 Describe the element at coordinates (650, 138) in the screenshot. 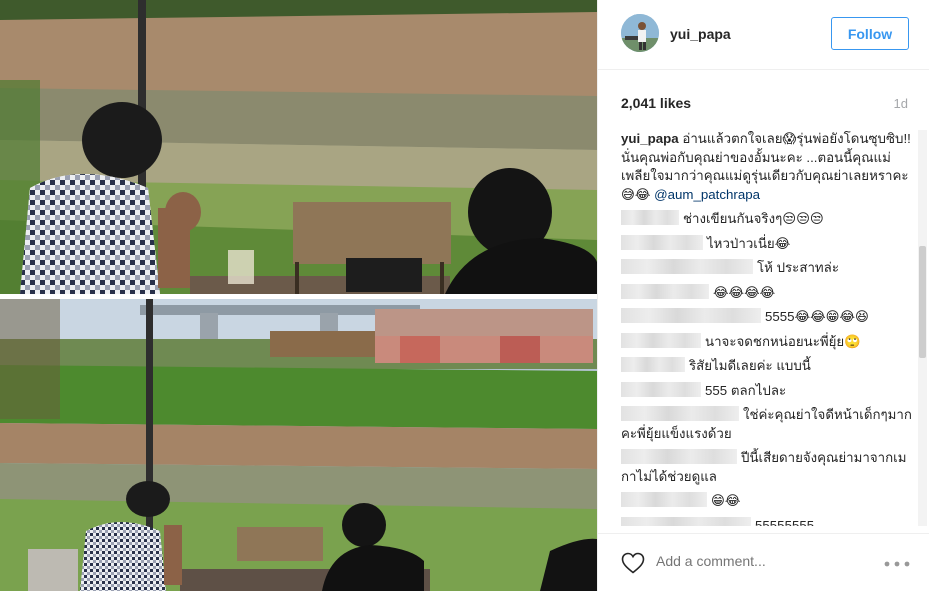

I see `caption-username: yui_papa` at that location.